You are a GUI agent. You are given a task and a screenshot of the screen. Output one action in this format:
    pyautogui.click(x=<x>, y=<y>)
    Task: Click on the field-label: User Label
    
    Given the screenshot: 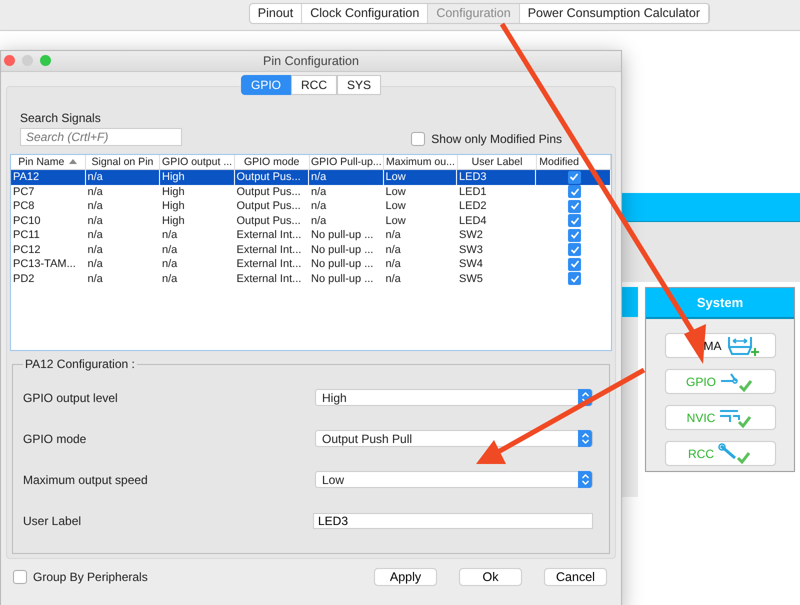 What is the action you would take?
    pyautogui.click(x=52, y=521)
    